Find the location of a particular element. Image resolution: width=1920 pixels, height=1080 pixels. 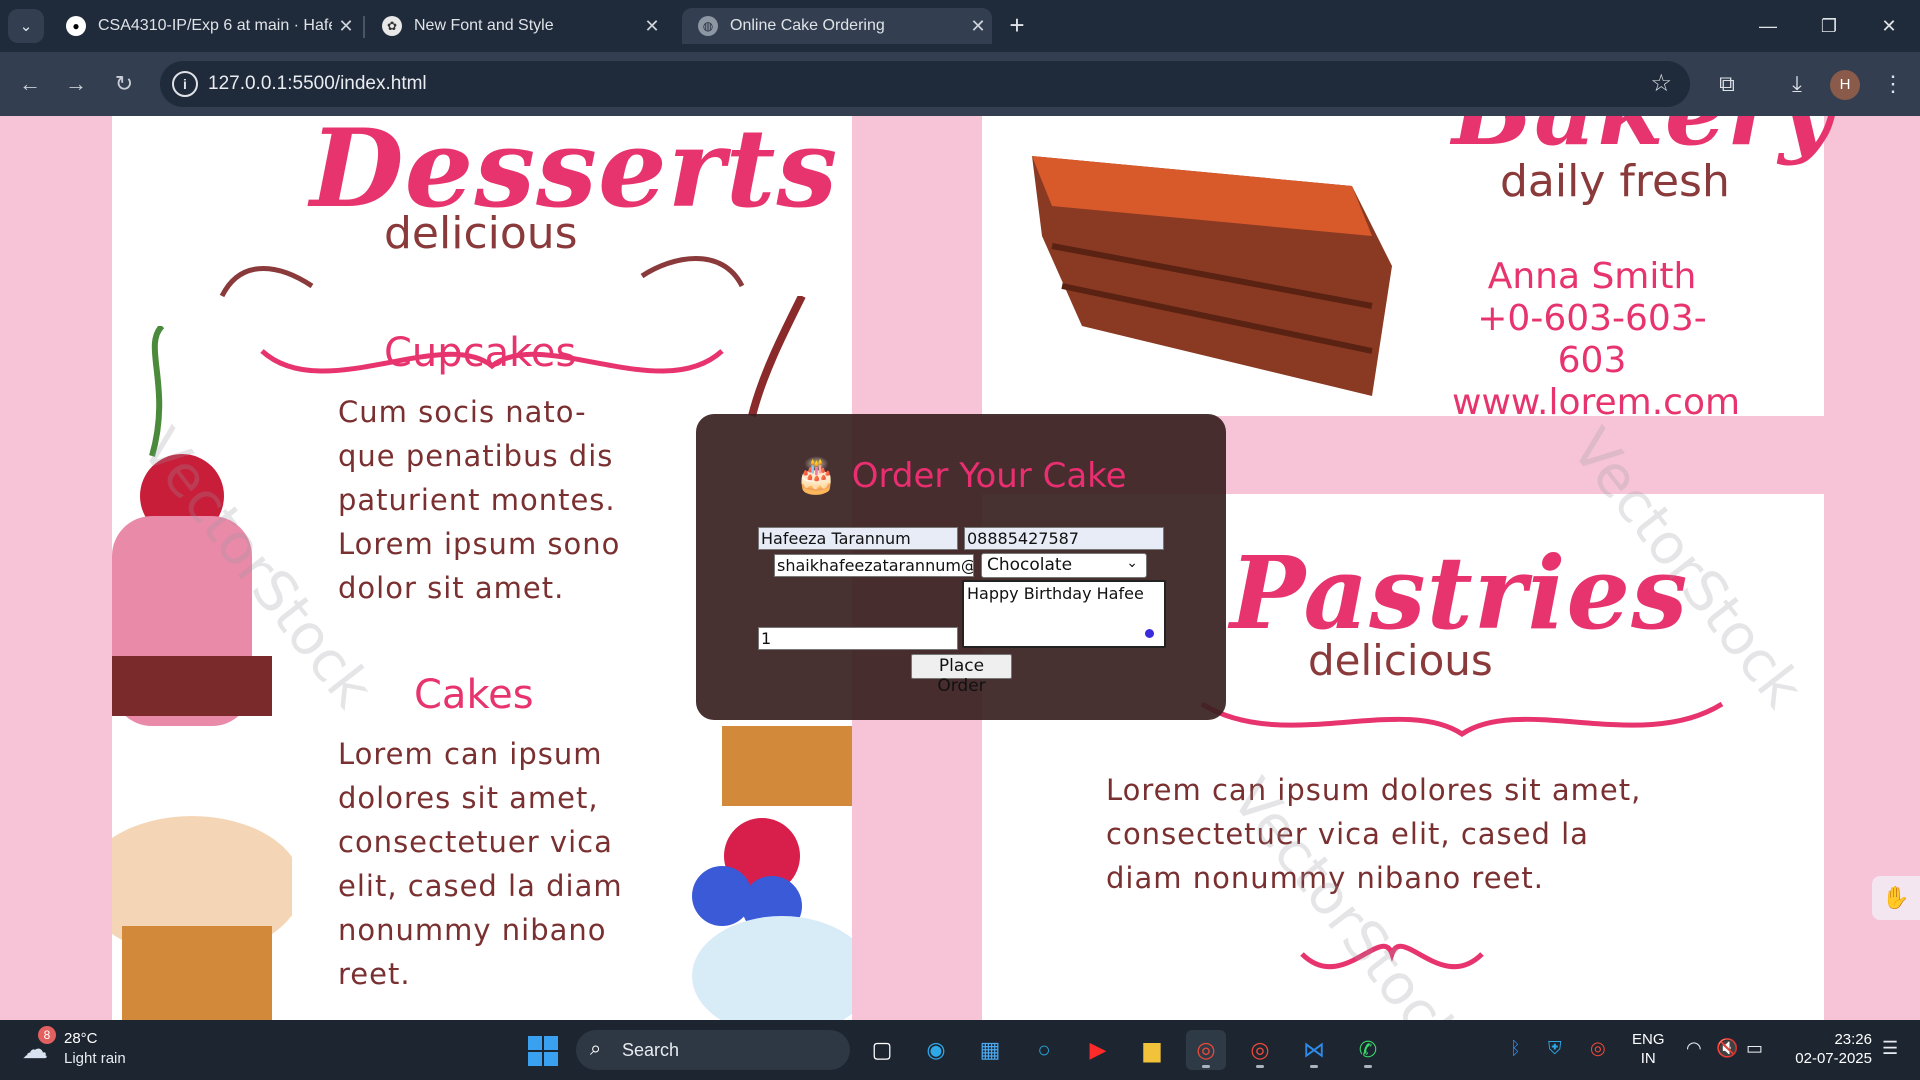

tab-label: New Font and Style is located at coordinates (484, 25).